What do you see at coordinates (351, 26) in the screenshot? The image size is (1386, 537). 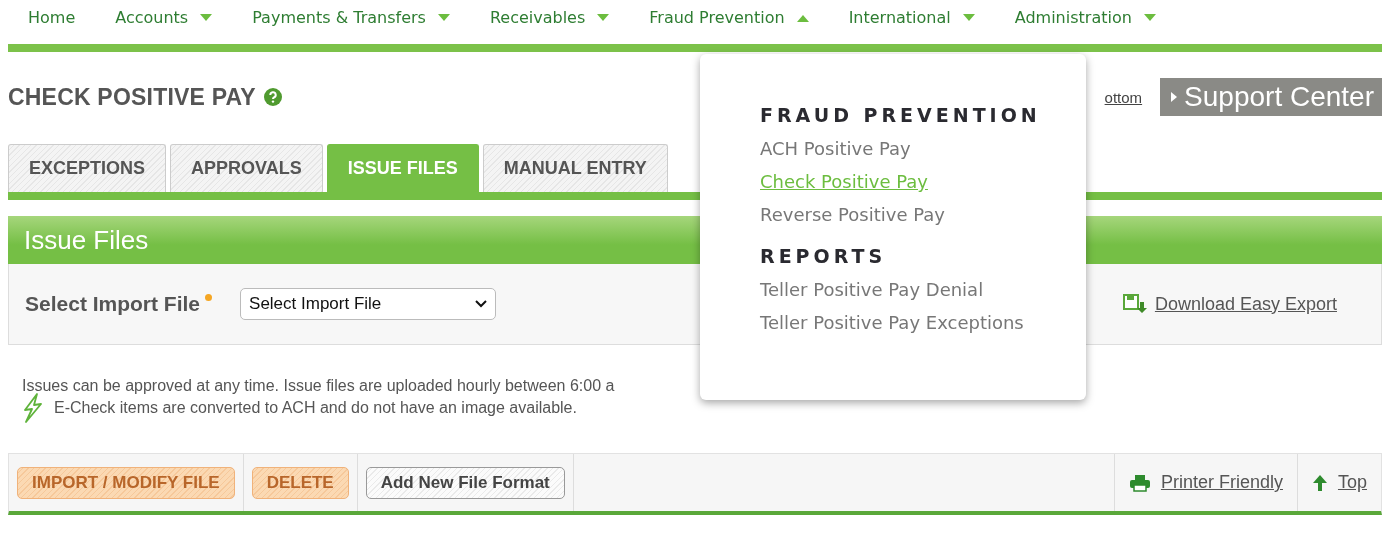 I see `nav-menu-item: Payments & Transfers` at bounding box center [351, 26].